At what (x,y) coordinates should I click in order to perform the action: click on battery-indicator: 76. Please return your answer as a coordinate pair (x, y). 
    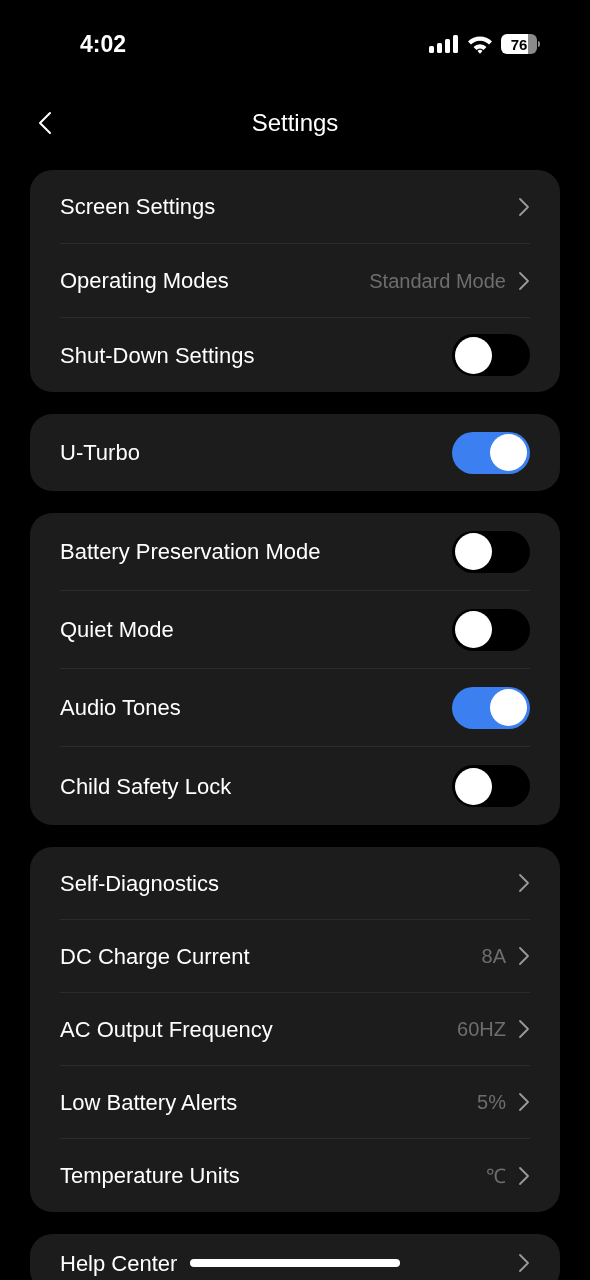
    Looking at the image, I should click on (519, 44).